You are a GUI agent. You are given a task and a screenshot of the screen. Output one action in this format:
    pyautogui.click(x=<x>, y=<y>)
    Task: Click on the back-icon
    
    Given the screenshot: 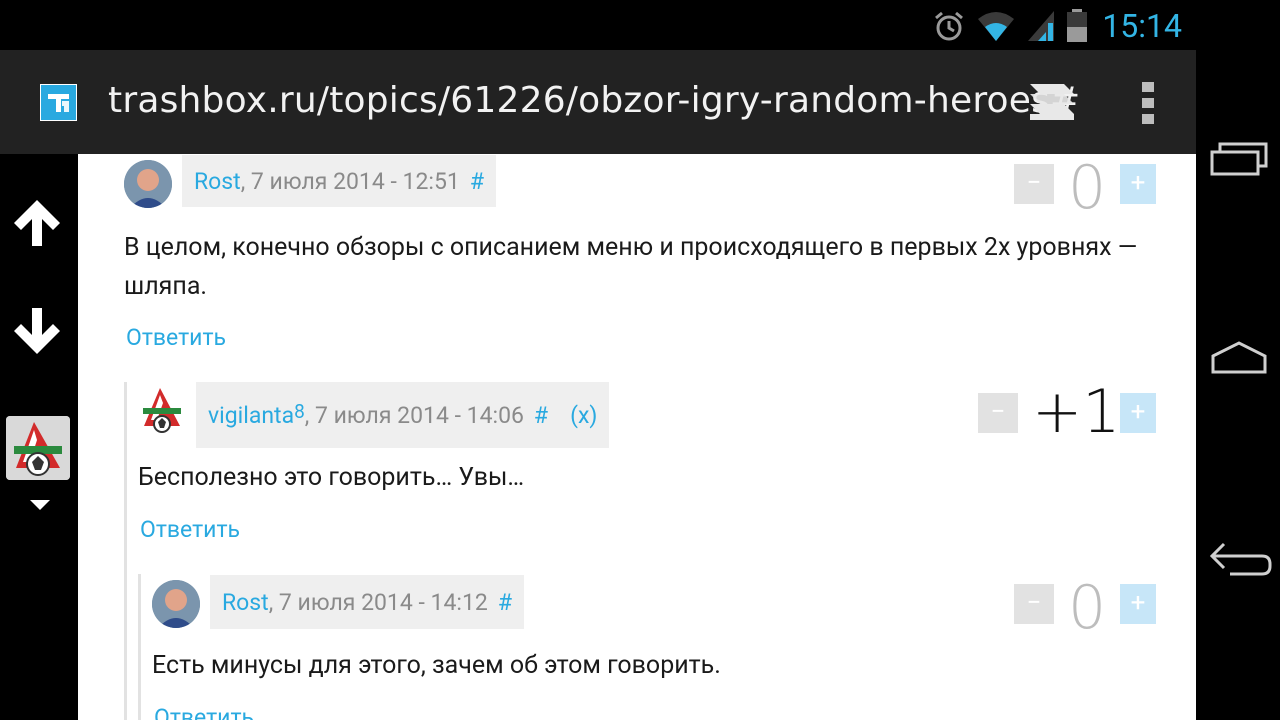 What is the action you would take?
    pyautogui.click(x=1241, y=558)
    